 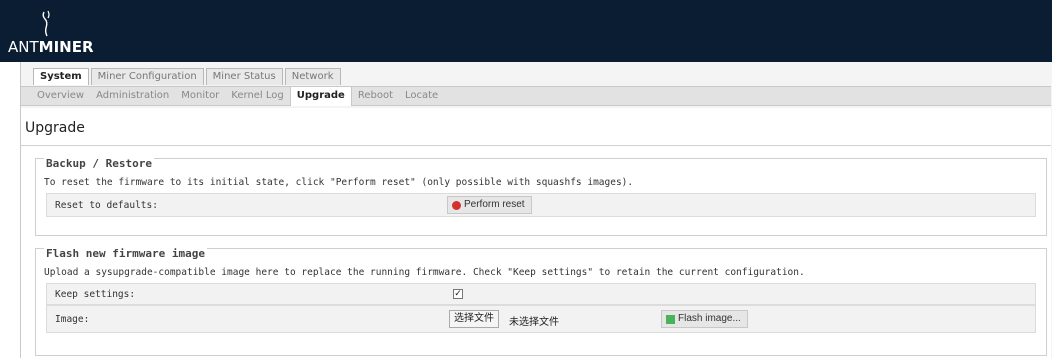 I want to click on reset-row: Reset to defaults: Perform reset, so click(x=541, y=205).